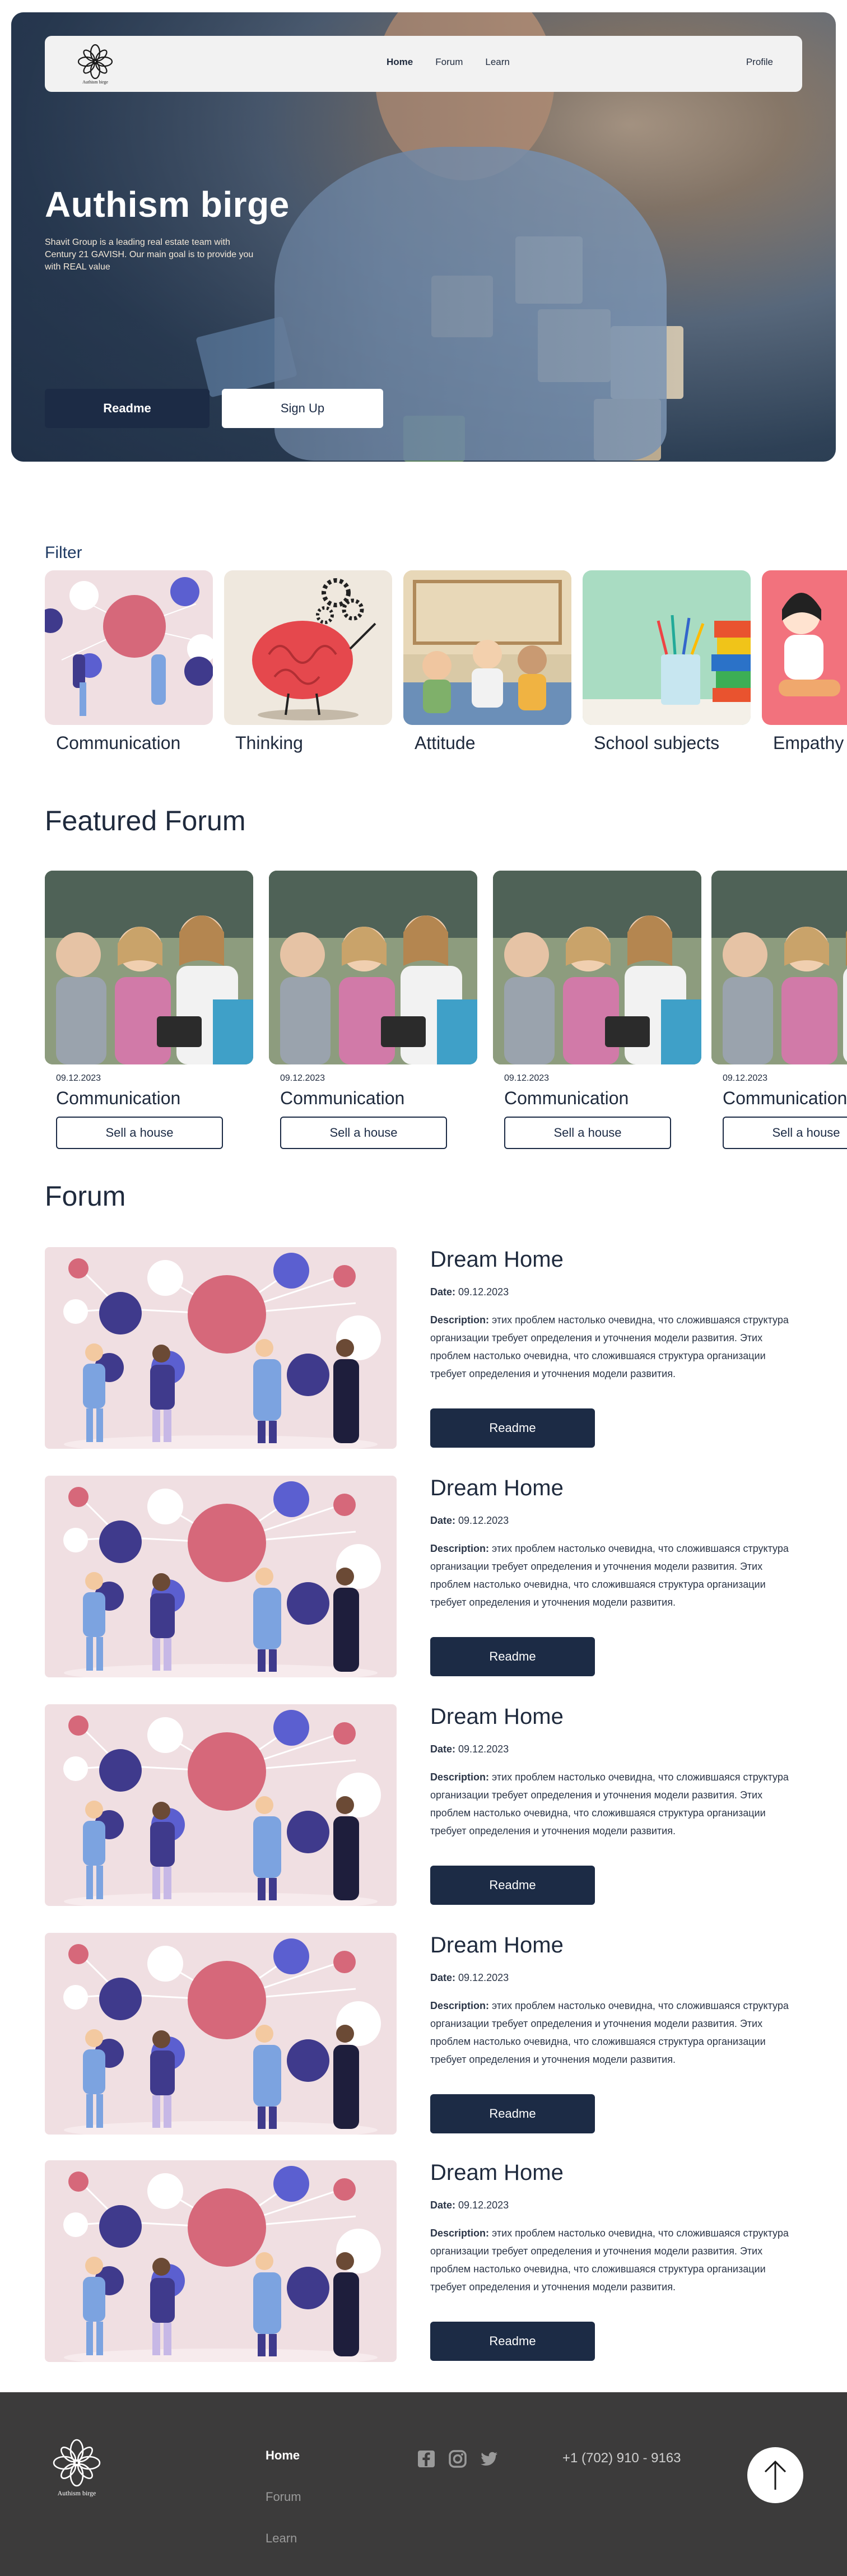 This screenshot has height=2576, width=847. I want to click on hero-title: Authism birge, so click(167, 204).